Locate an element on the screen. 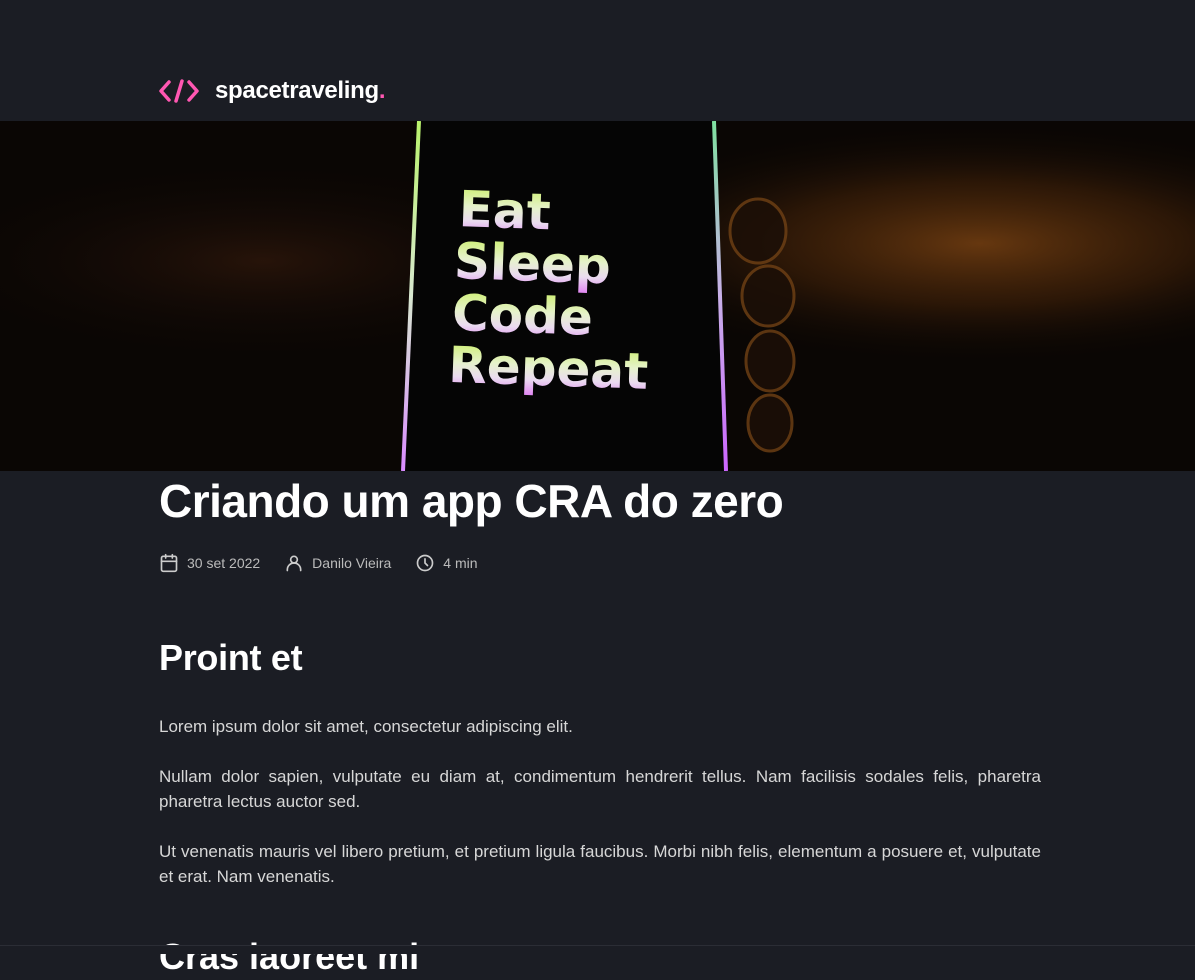 This screenshot has width=1195, height=980. post-date: 30 set 2022 is located at coordinates (209, 563).